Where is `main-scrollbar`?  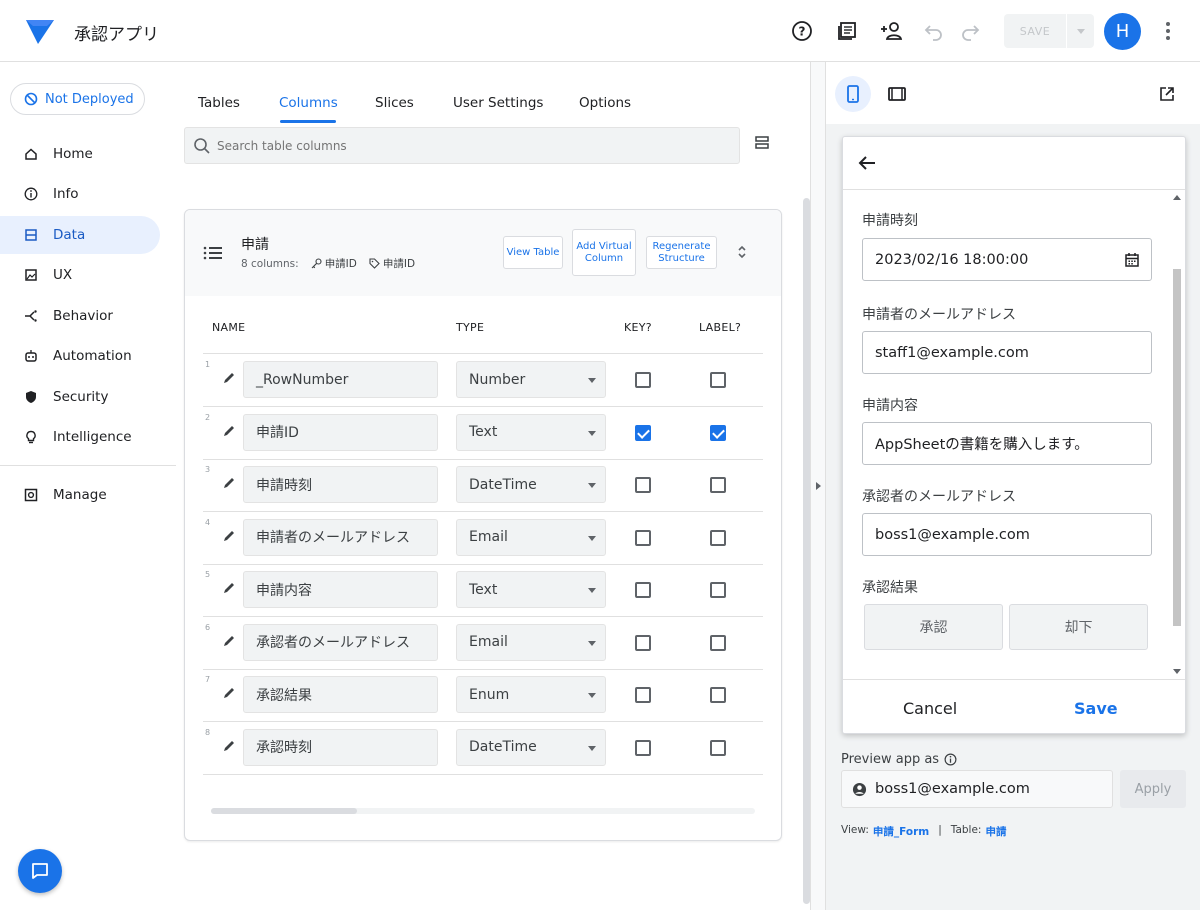
main-scrollbar is located at coordinates (806, 551).